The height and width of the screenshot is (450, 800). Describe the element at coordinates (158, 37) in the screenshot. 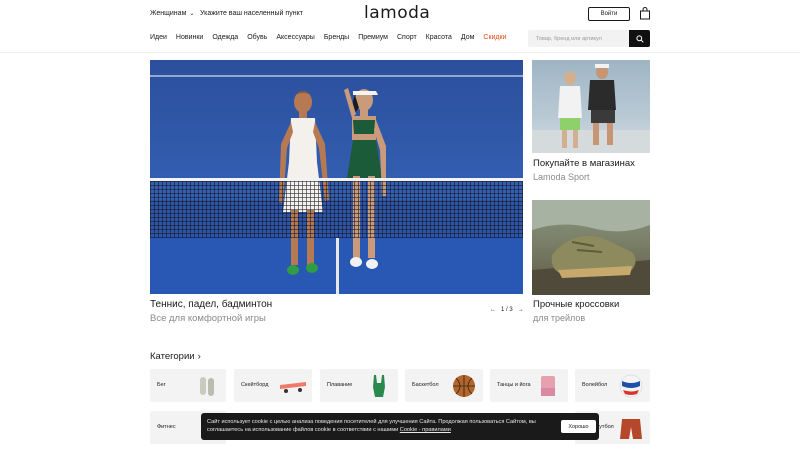

I see `nav-item-ideas: Идеи` at that location.